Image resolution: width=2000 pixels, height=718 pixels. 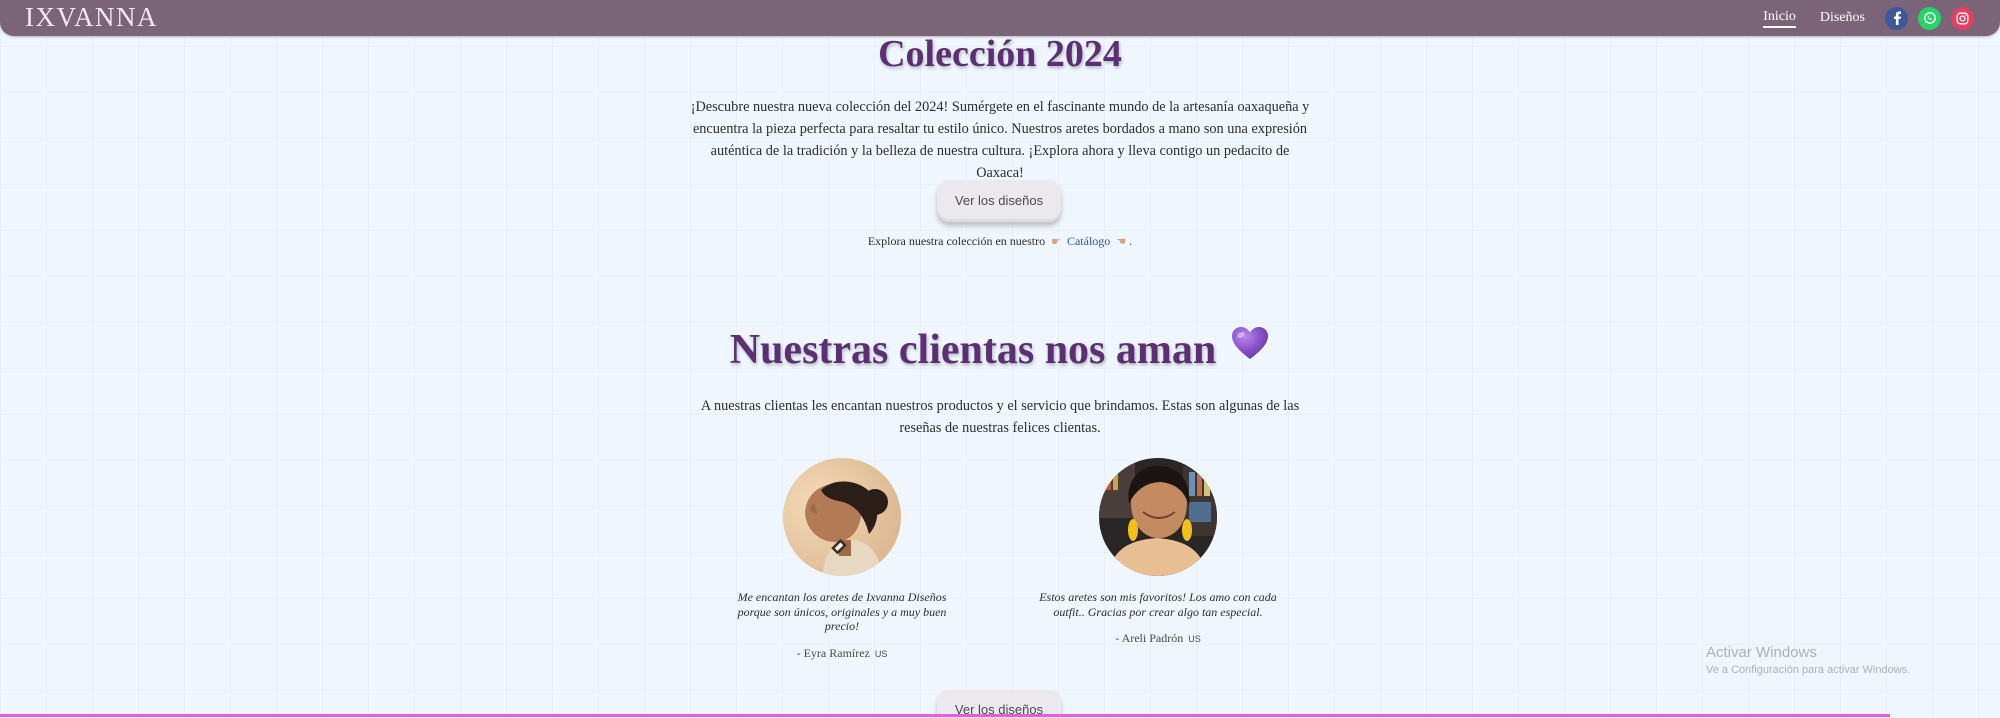 I want to click on review-author: - Areli Padrón US, so click(x=1158, y=638).